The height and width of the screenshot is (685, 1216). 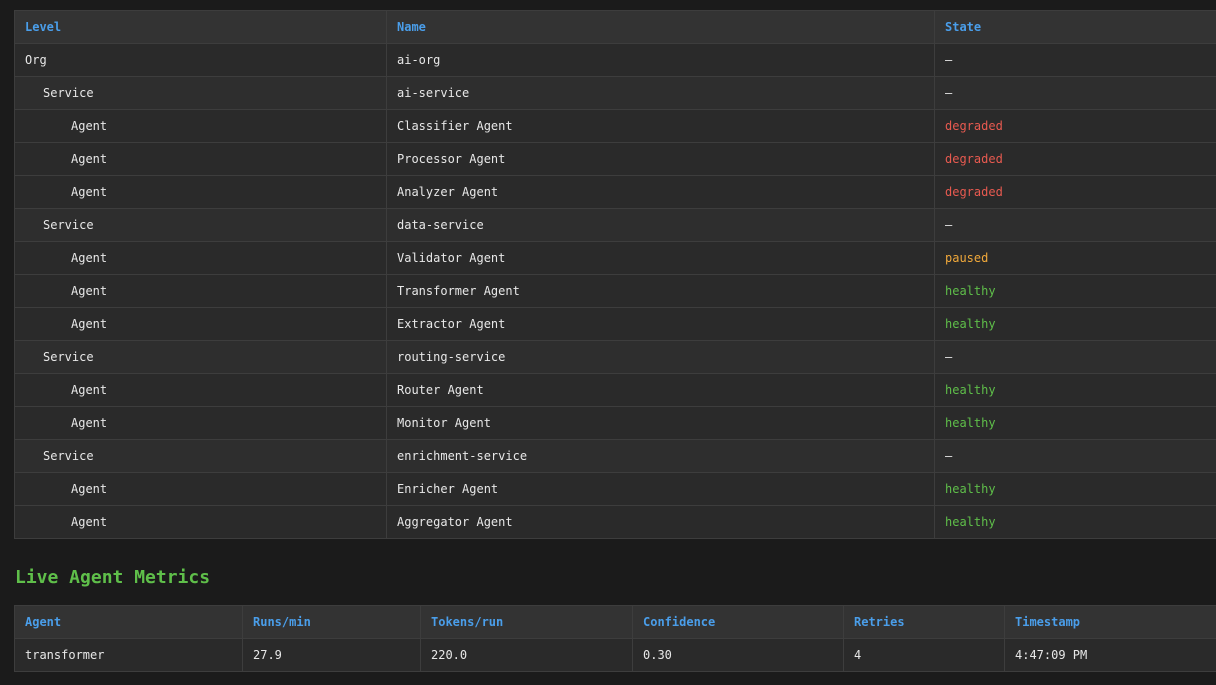 I want to click on hierarchy-row: Agent Router Agent healthy, so click(x=615, y=390).